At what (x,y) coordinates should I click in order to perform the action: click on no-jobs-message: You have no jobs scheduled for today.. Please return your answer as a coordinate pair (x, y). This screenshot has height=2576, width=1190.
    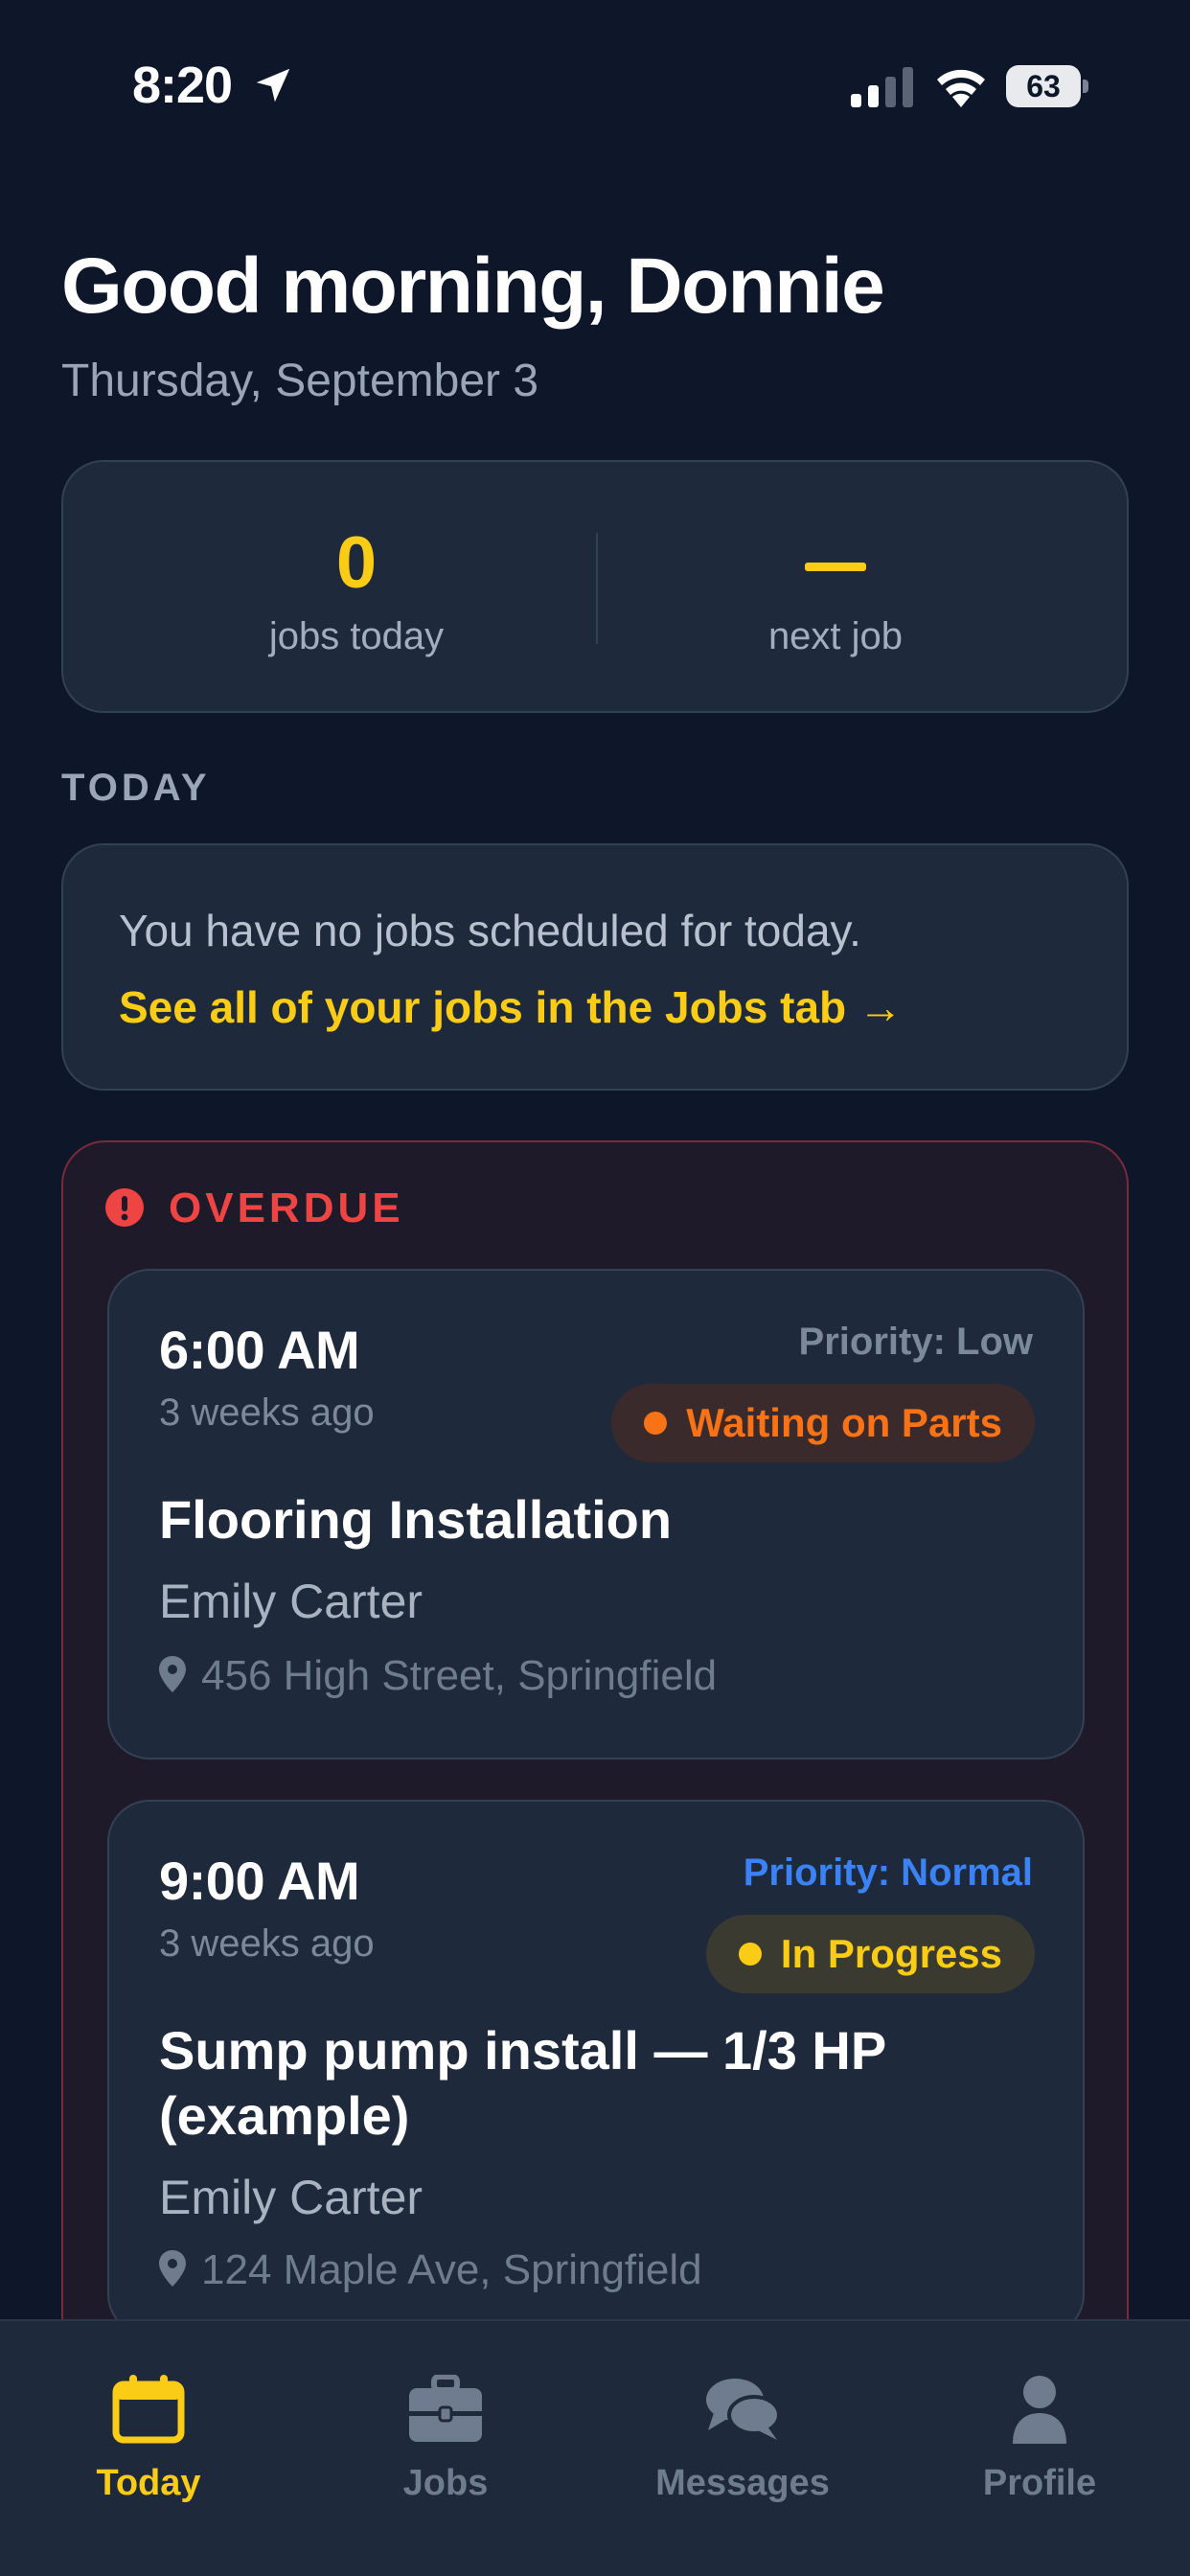
    Looking at the image, I should click on (490, 930).